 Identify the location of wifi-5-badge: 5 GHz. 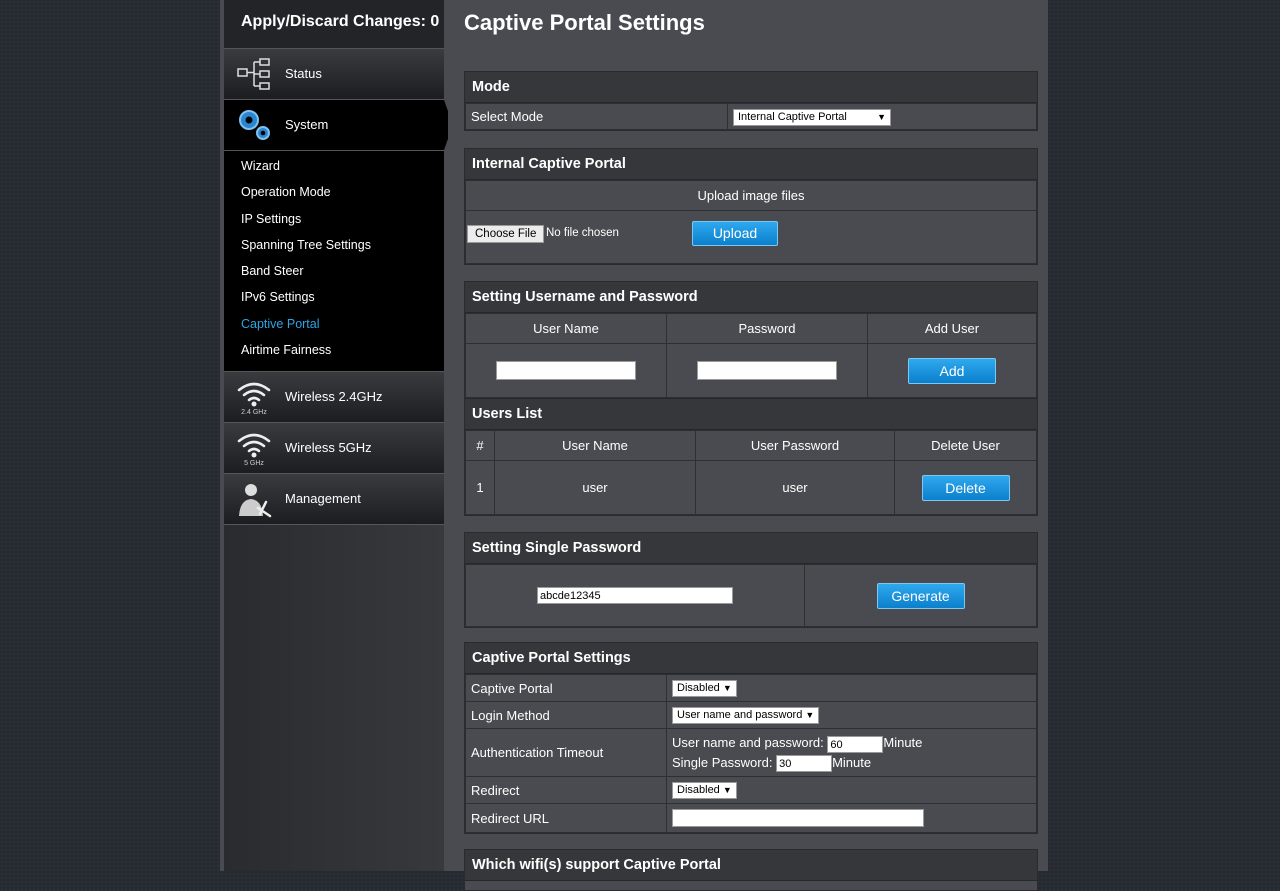
(254, 463).